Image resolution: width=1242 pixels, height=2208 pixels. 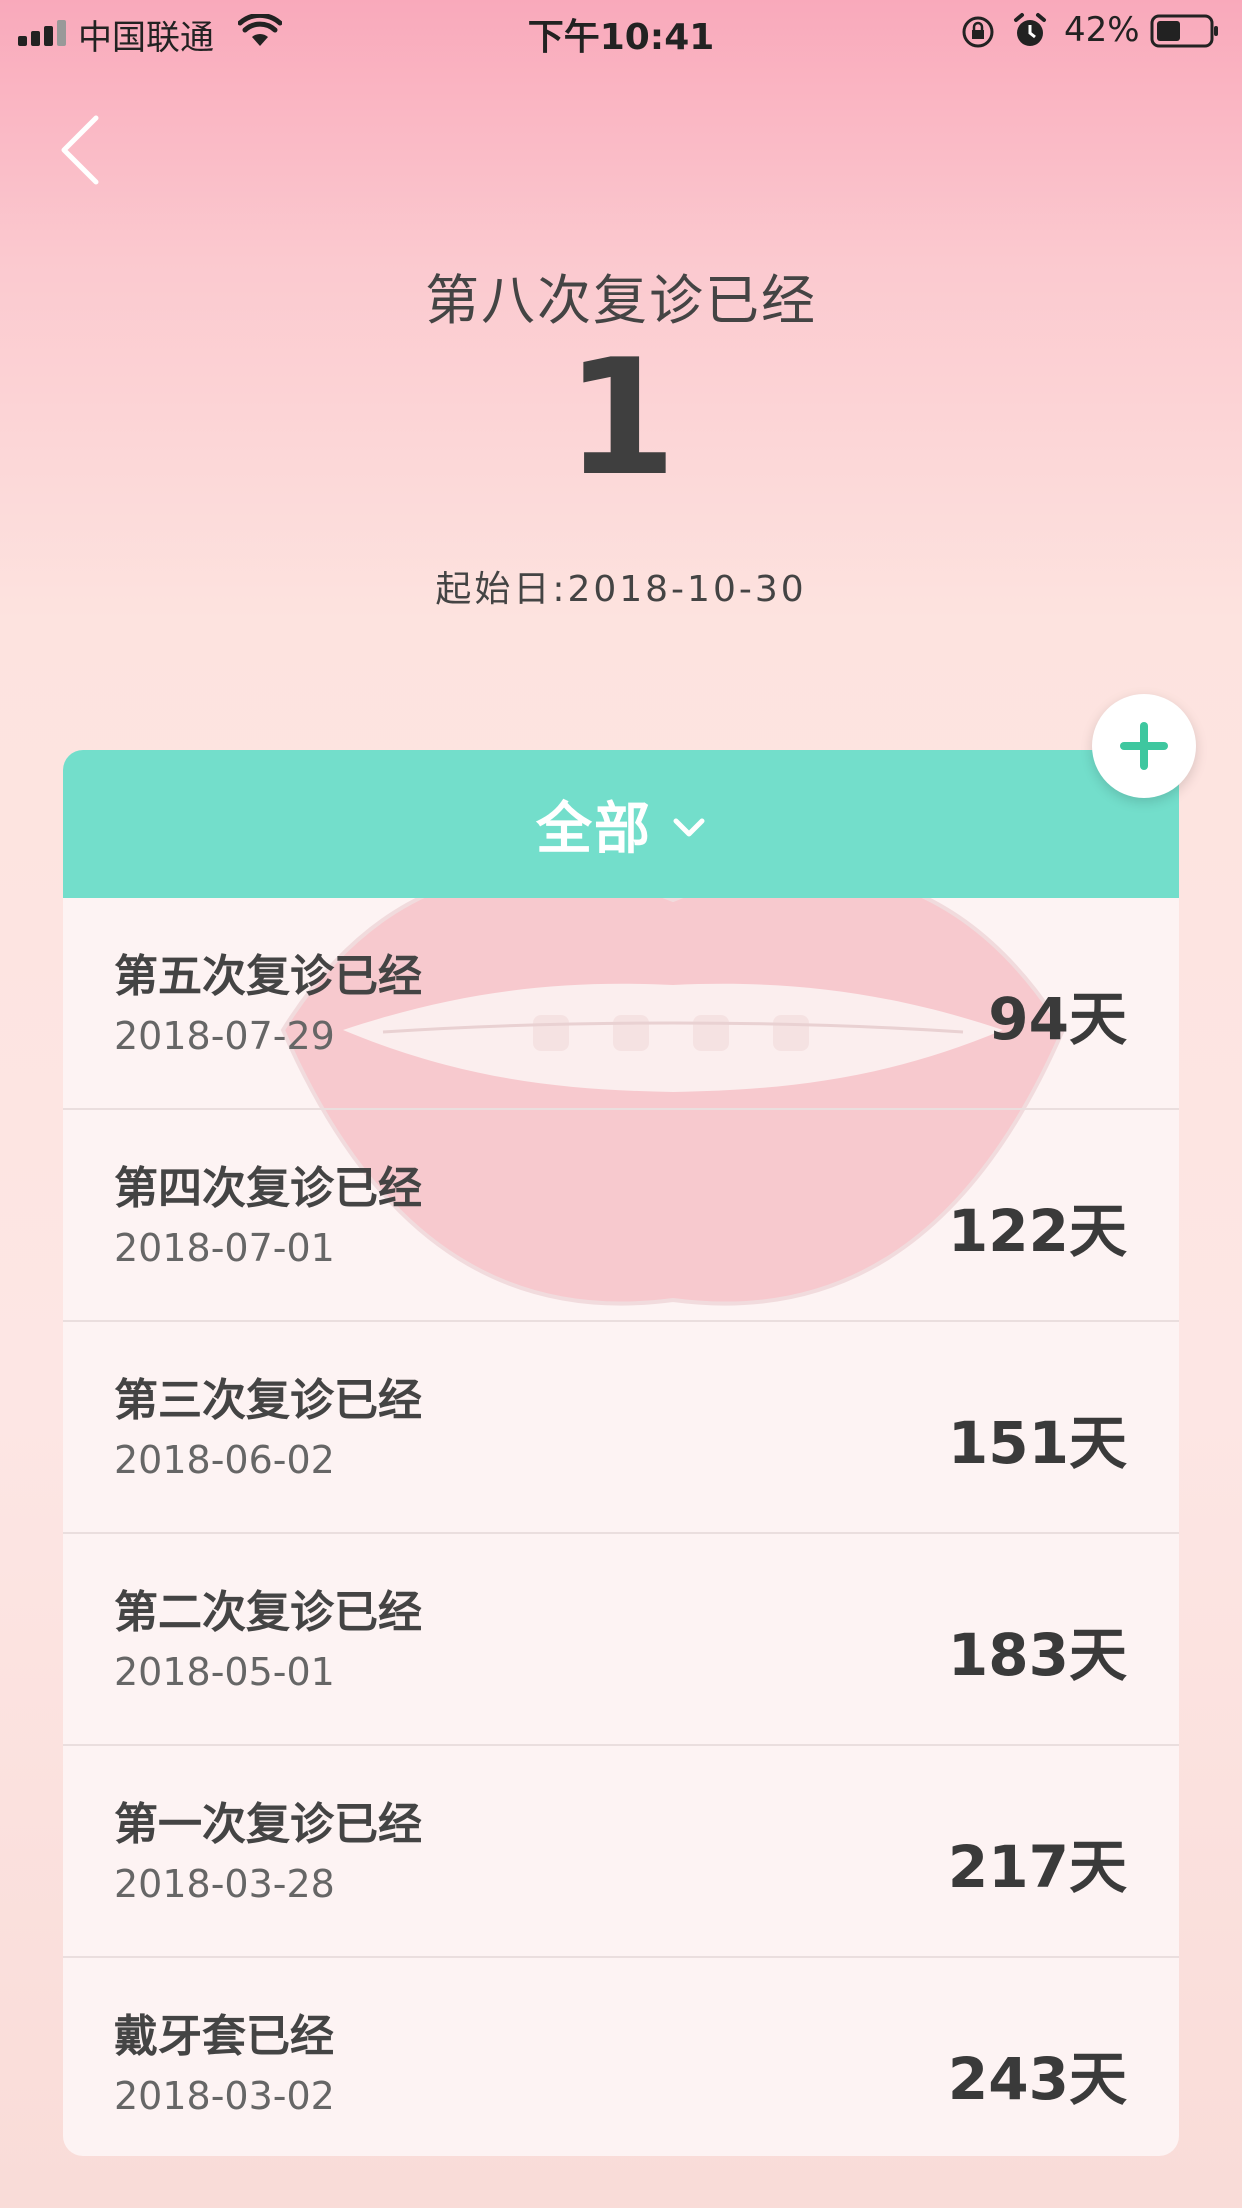 I want to click on battery-percent: 42%, so click(x=1102, y=30).